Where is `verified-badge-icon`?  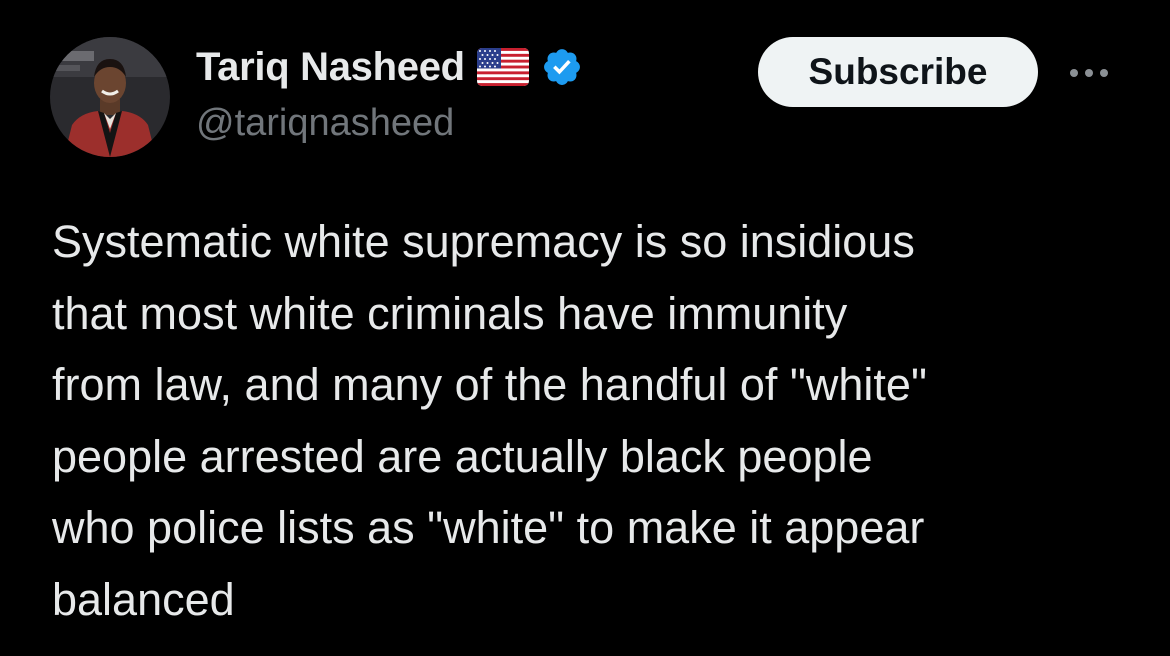
verified-badge-icon is located at coordinates (562, 67).